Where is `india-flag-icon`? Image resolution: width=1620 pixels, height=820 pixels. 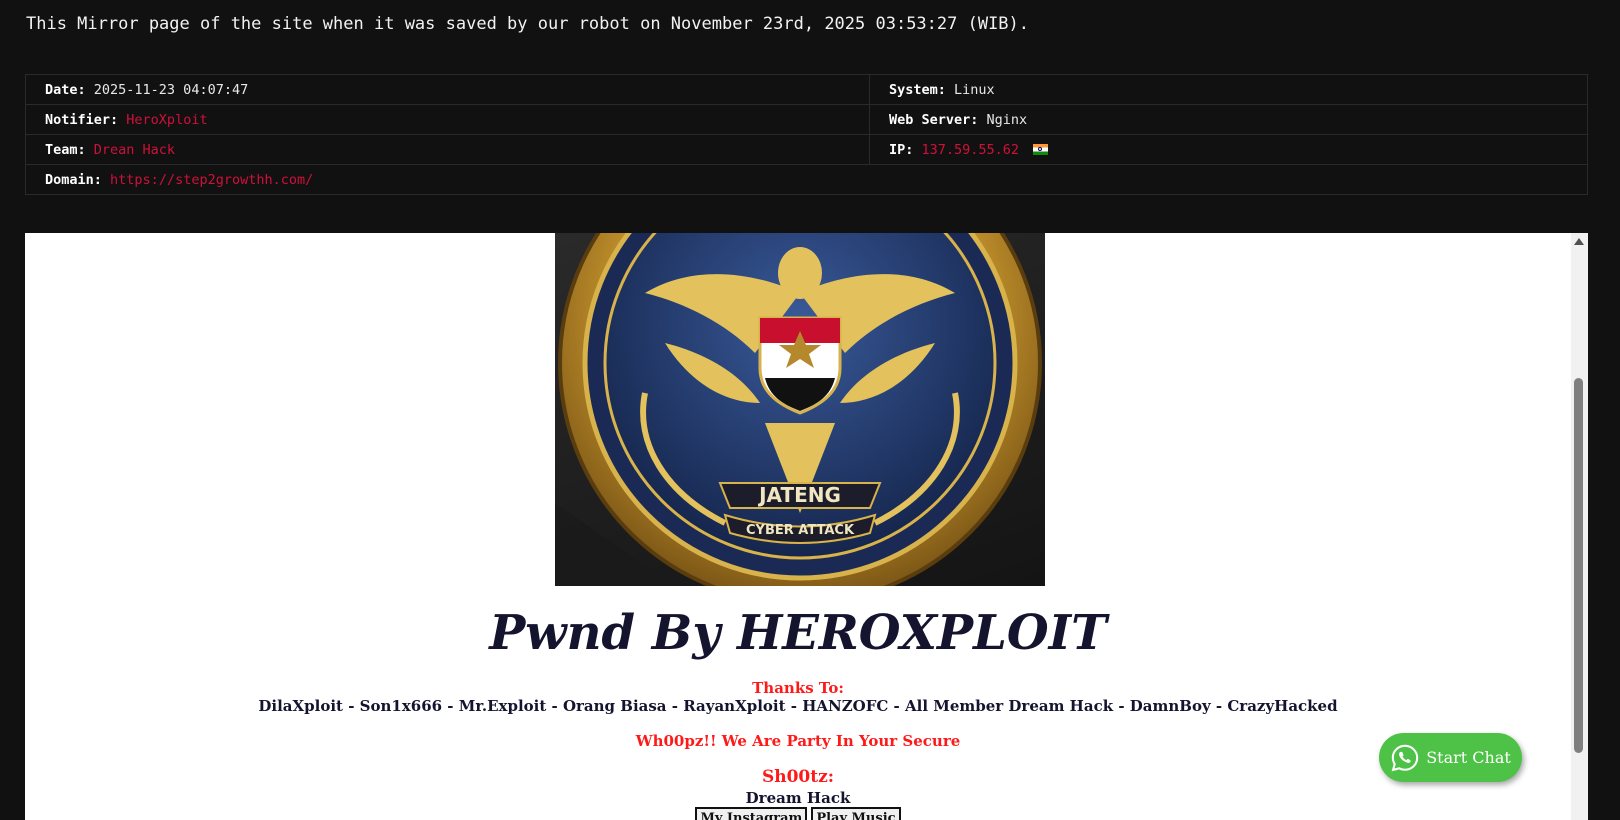 india-flag-icon is located at coordinates (1041, 149).